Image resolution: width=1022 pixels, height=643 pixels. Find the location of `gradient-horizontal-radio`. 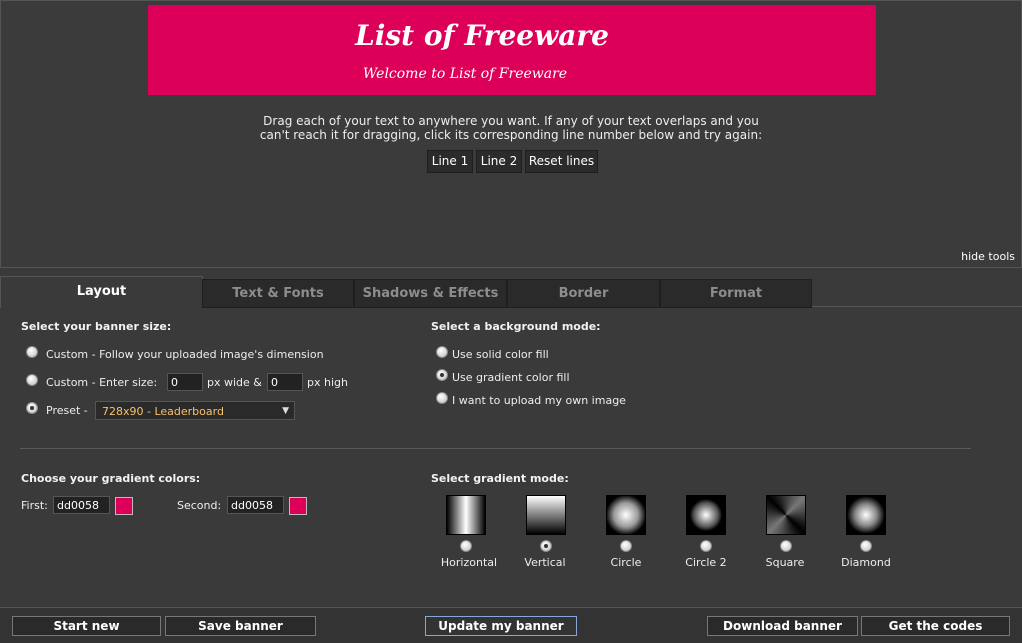

gradient-horizontal-radio is located at coordinates (466, 546).